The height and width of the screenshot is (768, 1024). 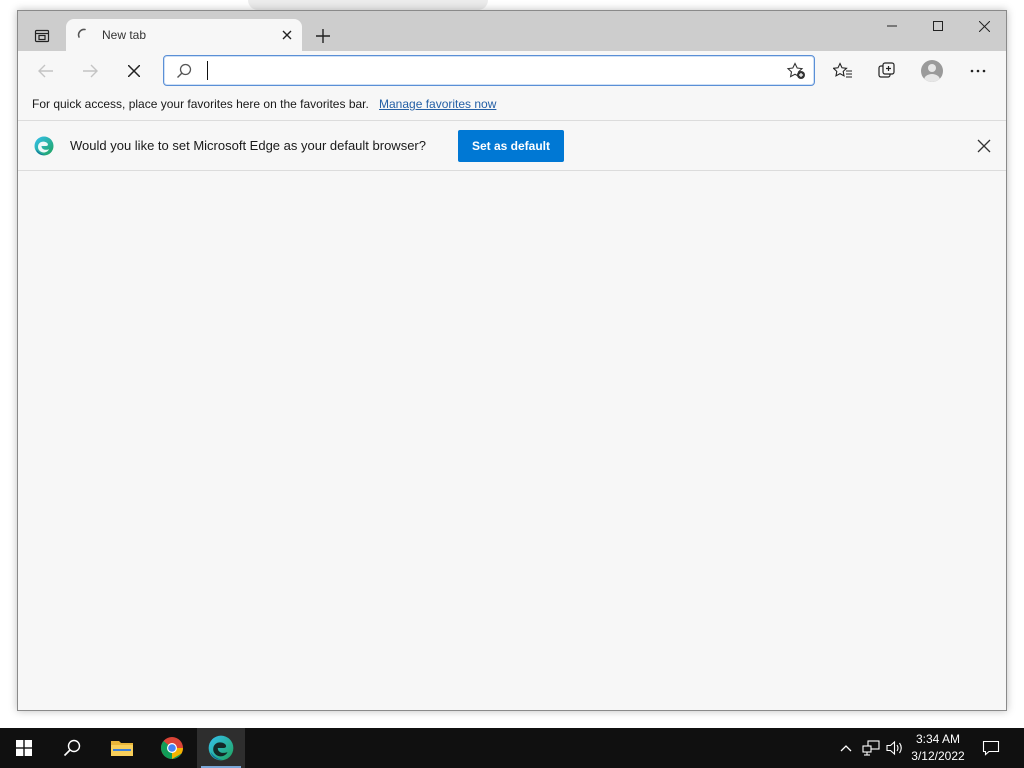 I want to click on chrome-icon, so click(x=171, y=748).